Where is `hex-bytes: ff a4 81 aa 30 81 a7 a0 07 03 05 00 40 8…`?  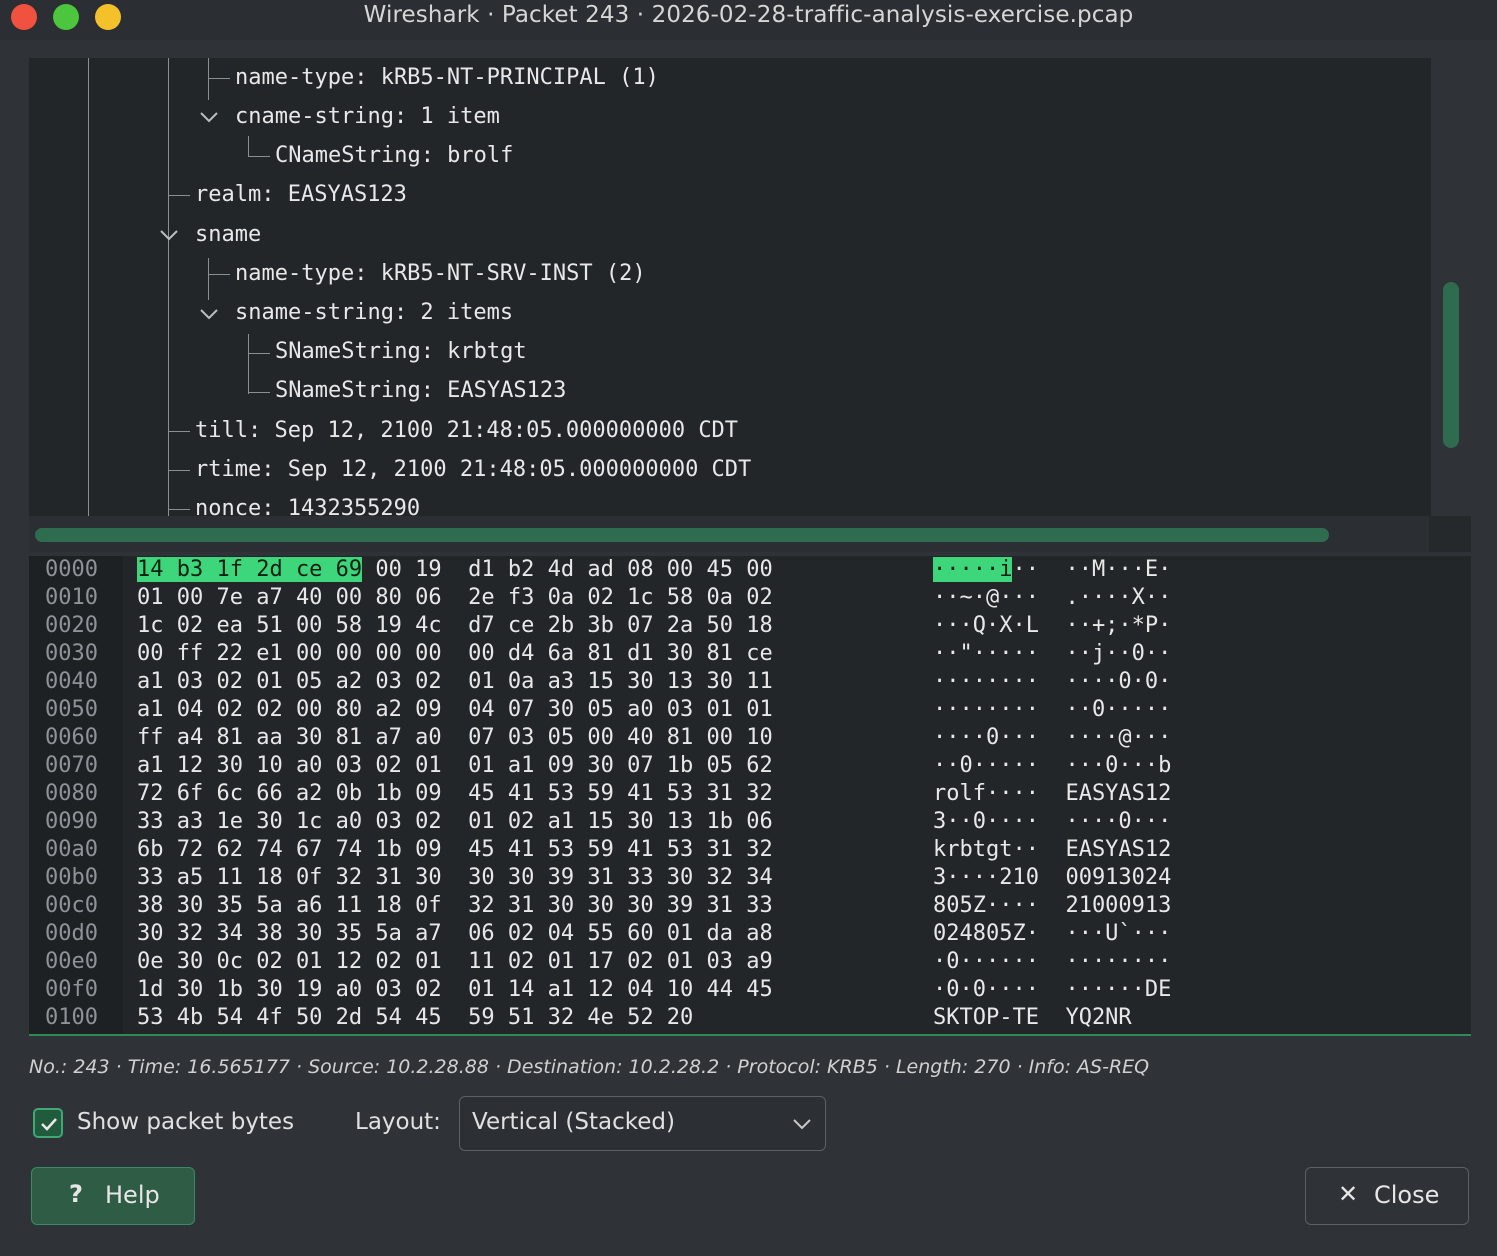 hex-bytes: ff a4 81 aa 30 81 a7 a0 07 03 05 00 40 8… is located at coordinates (455, 738).